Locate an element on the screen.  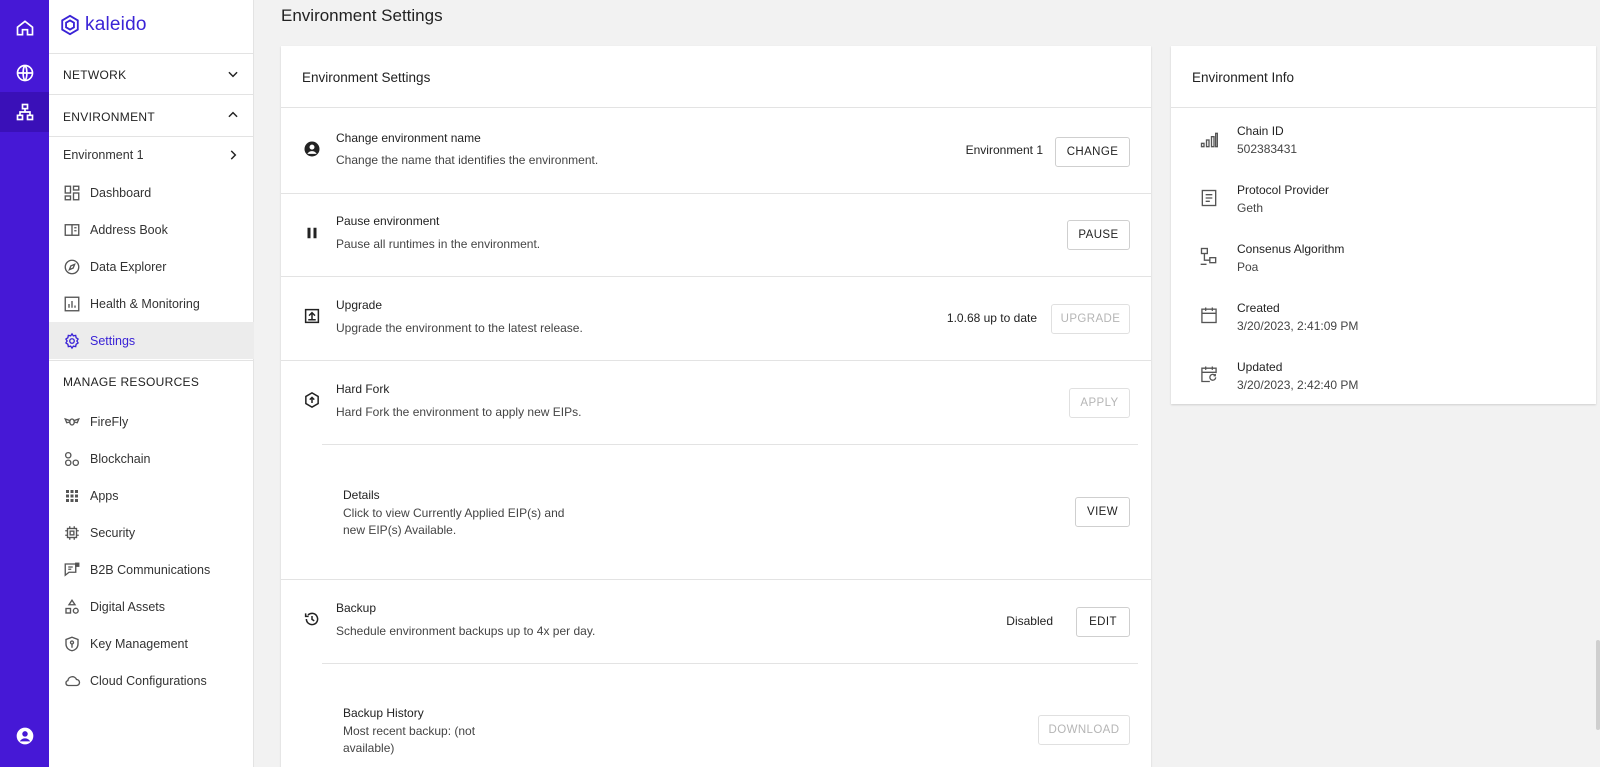
protocol-provider-label: Protocol Provider is located at coordinates (1283, 190).